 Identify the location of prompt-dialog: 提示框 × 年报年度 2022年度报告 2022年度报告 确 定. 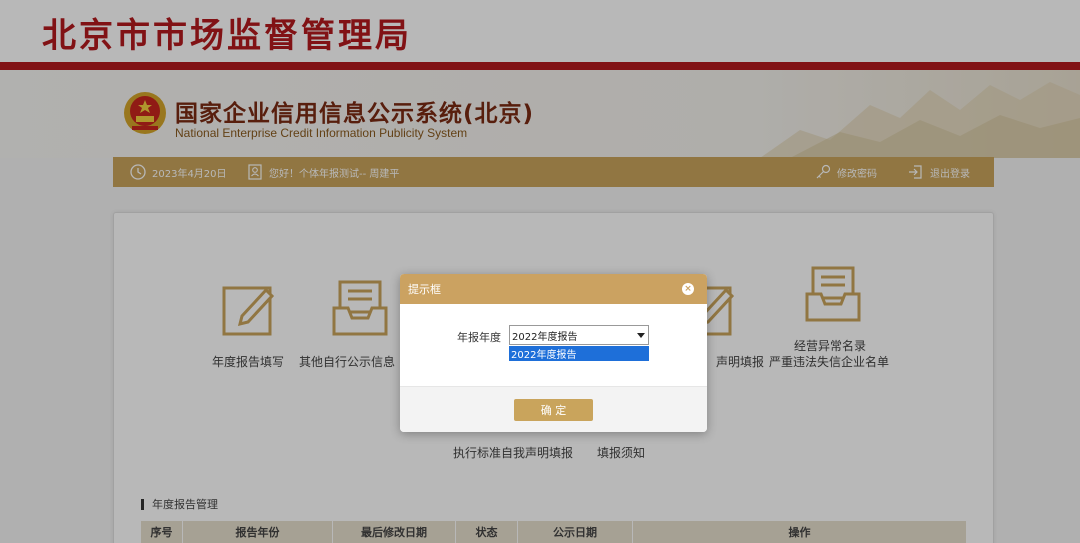
(553, 353).